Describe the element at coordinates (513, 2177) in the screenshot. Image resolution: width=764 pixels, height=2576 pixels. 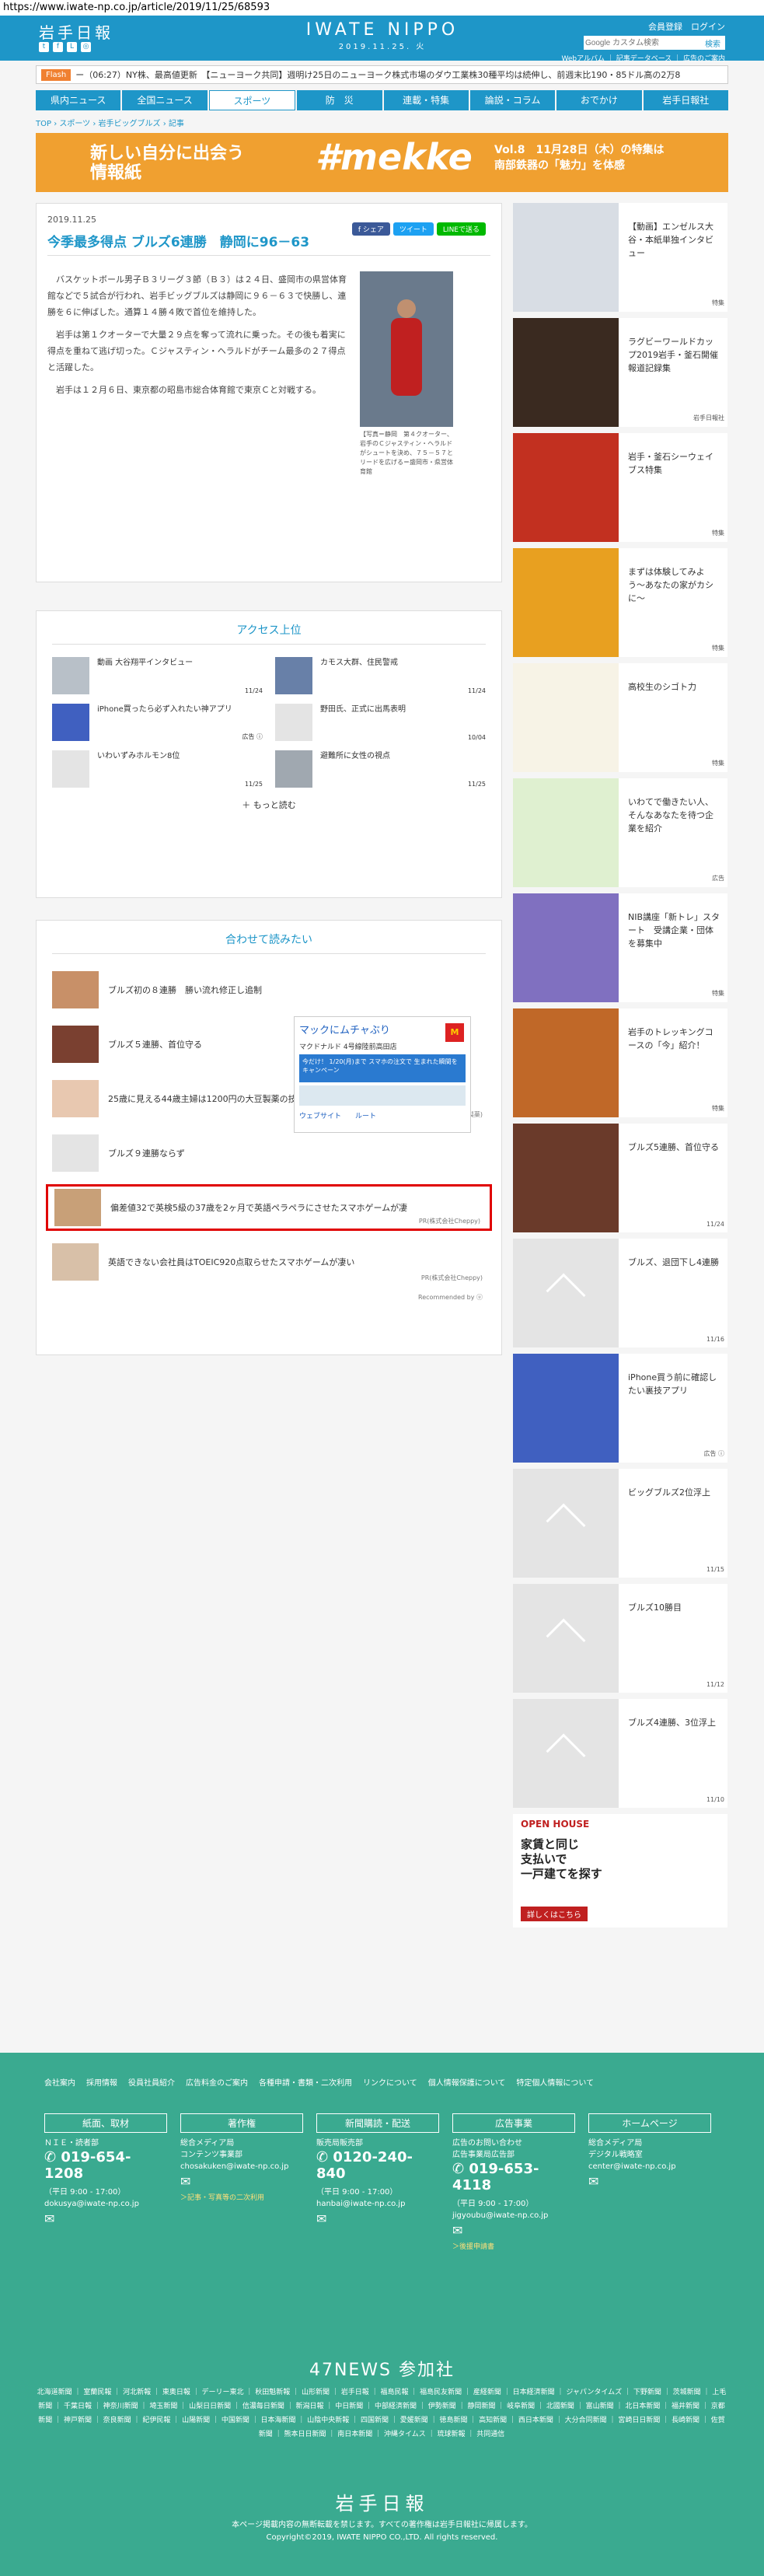
I see `phone-number: ✆ 019-653-4118` at that location.